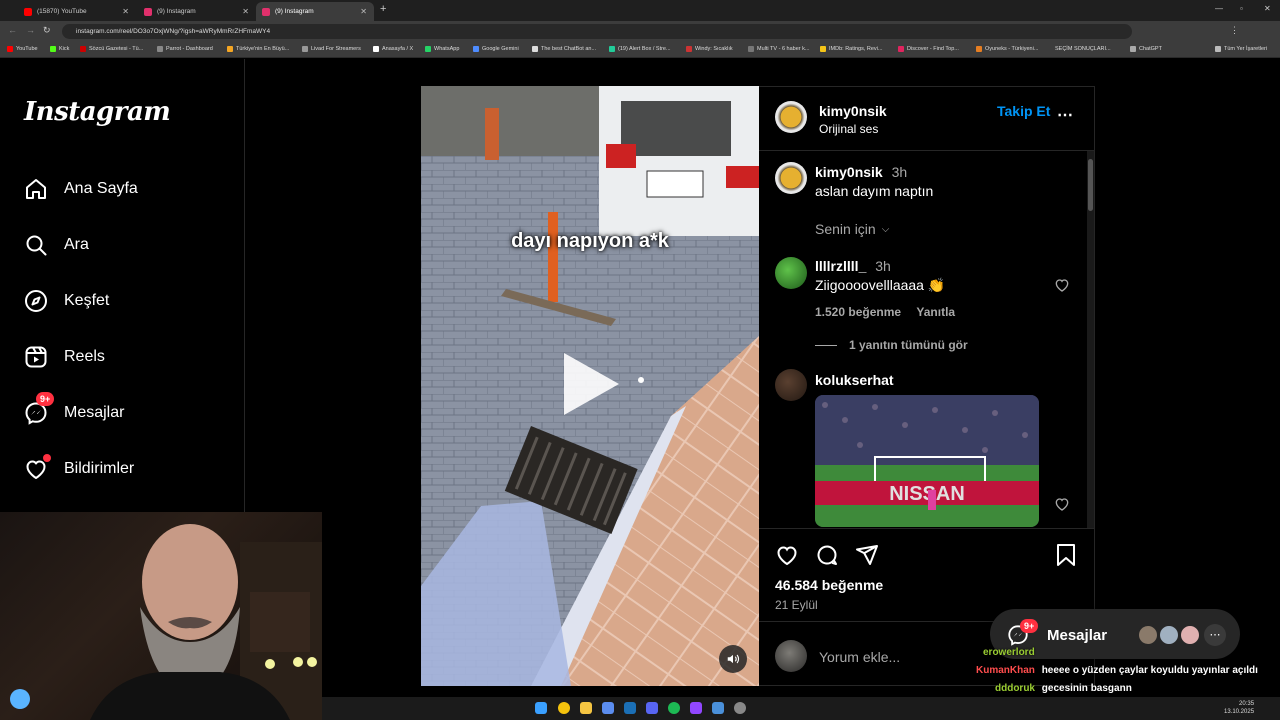 The image size is (1280, 720). What do you see at coordinates (331, 49) in the screenshot?
I see `bookmark-item: Livad For Streamers` at bounding box center [331, 49].